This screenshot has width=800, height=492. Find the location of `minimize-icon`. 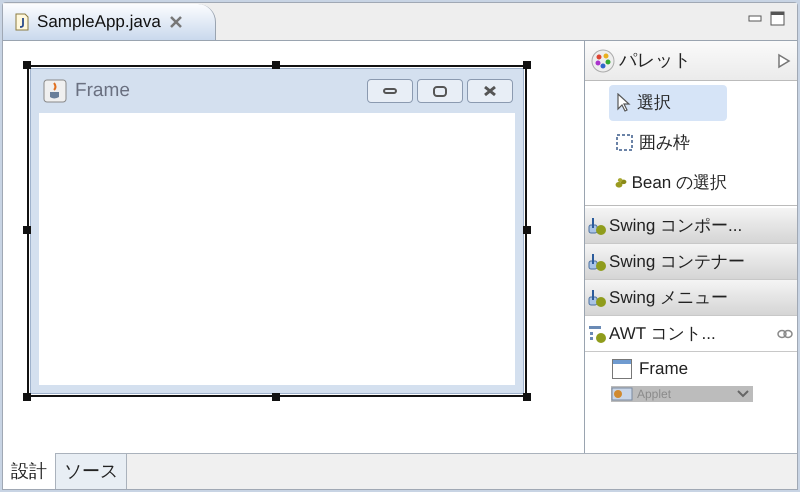

minimize-icon is located at coordinates (755, 18).